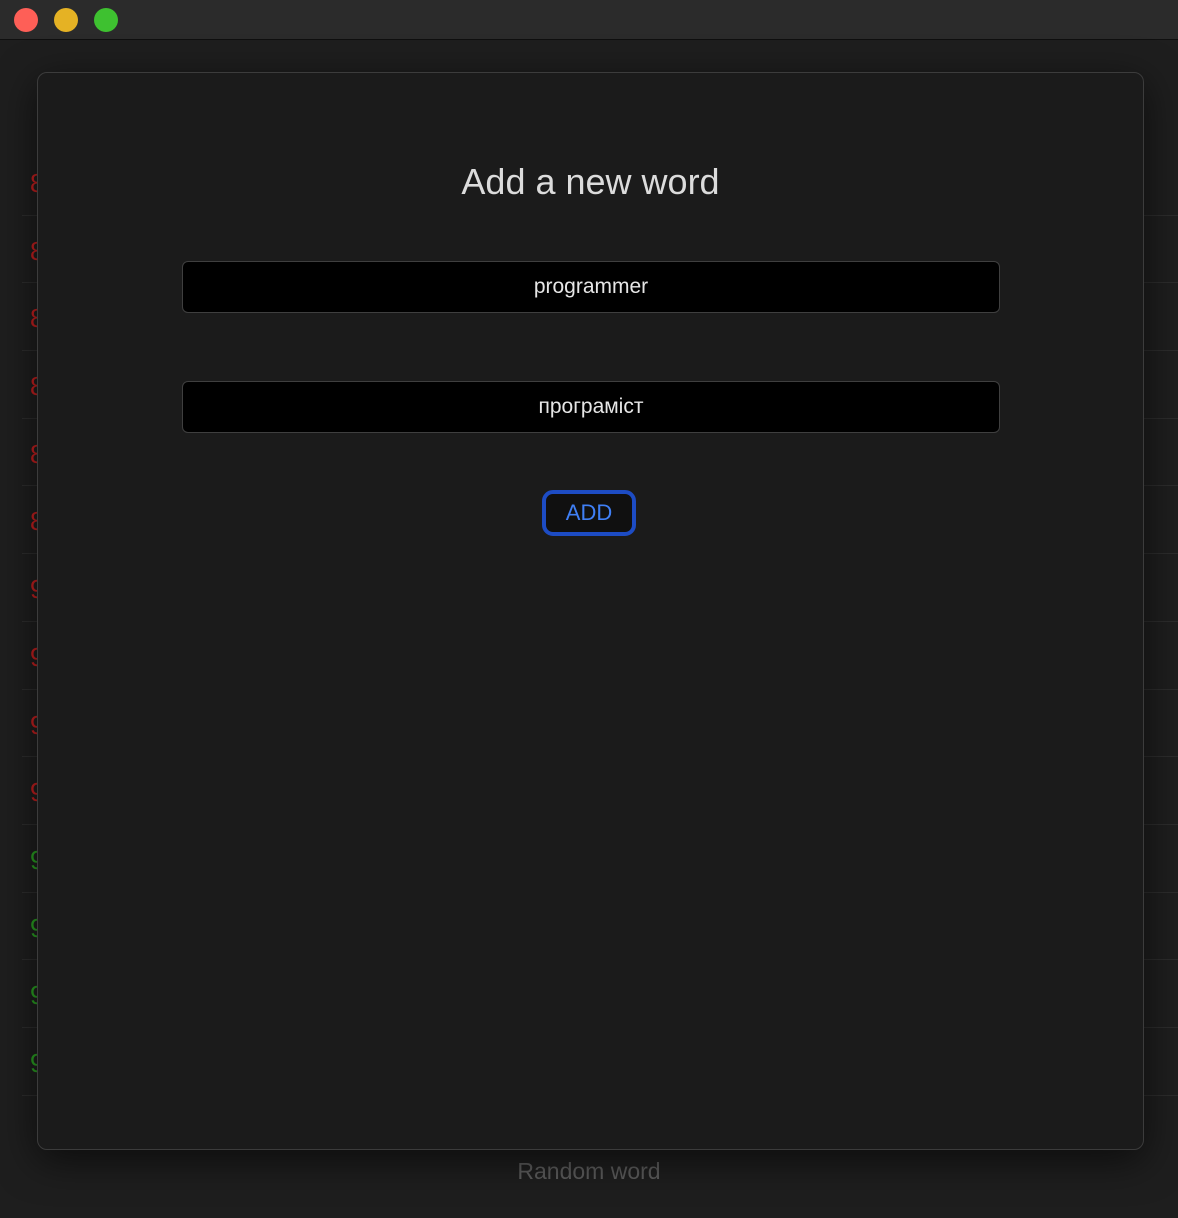 This screenshot has height=1218, width=1178. I want to click on translation-input, so click(591, 407).